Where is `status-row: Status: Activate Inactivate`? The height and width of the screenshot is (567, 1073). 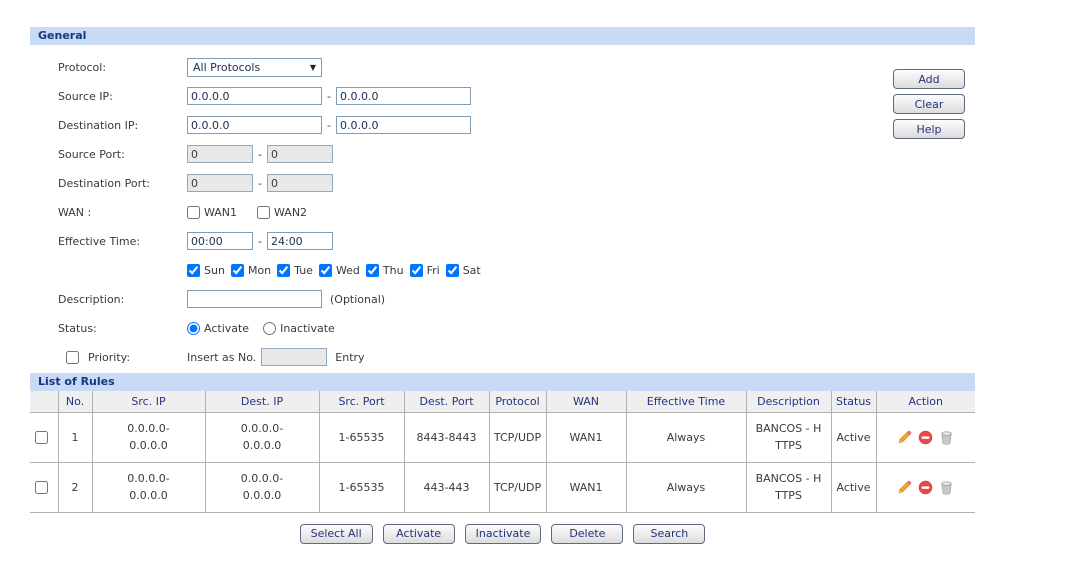
status-row: Status: Activate Inactivate is located at coordinates (502, 328).